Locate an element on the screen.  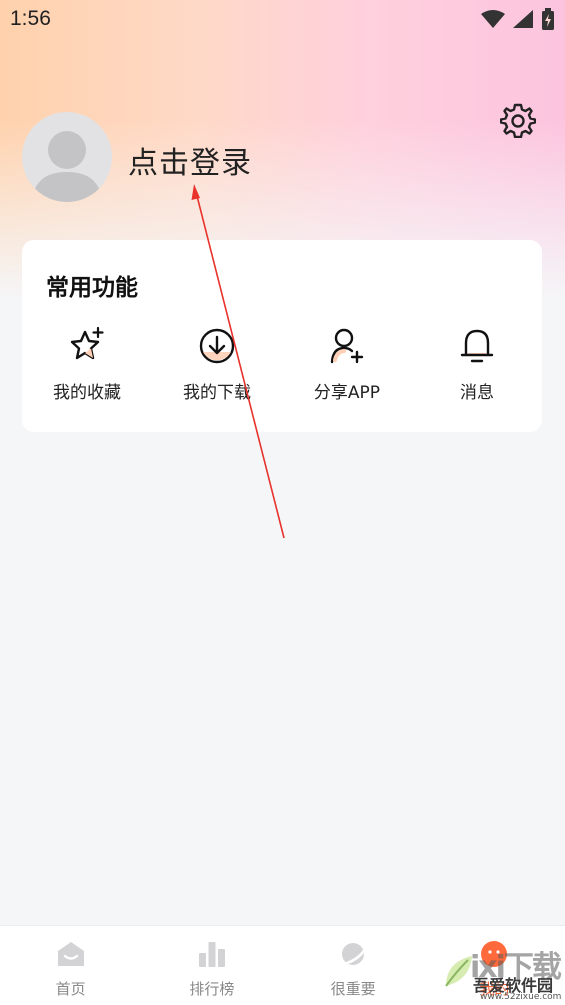
tab-label: 很重要 is located at coordinates (353, 989).